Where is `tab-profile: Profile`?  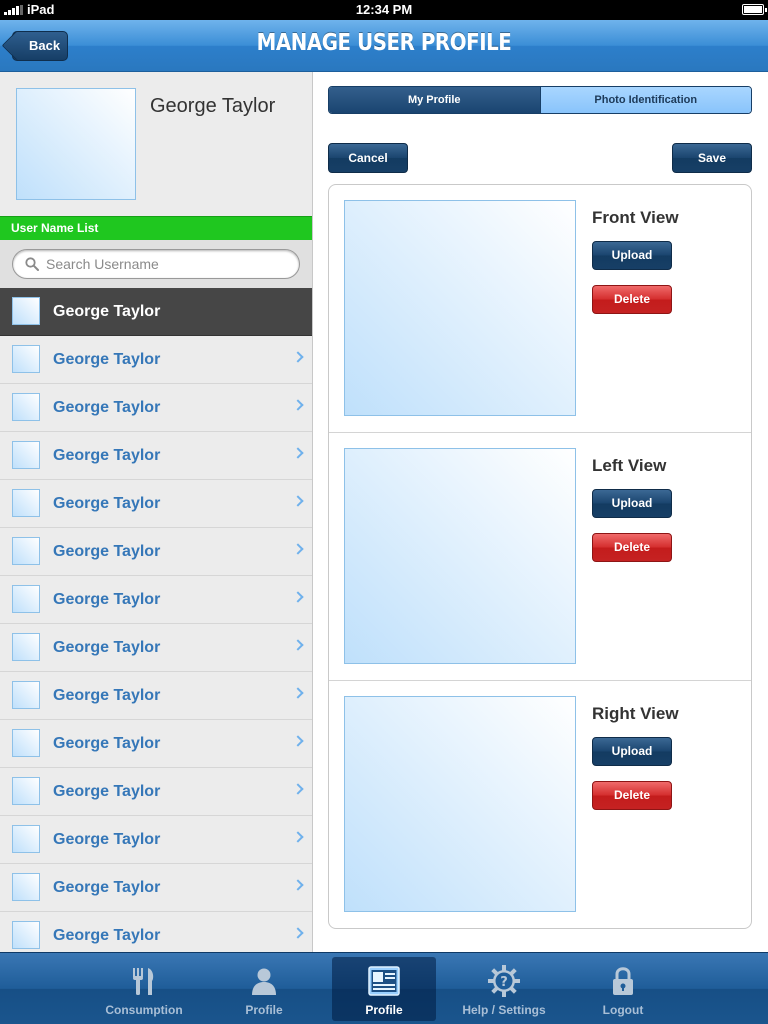 tab-profile: Profile is located at coordinates (264, 989).